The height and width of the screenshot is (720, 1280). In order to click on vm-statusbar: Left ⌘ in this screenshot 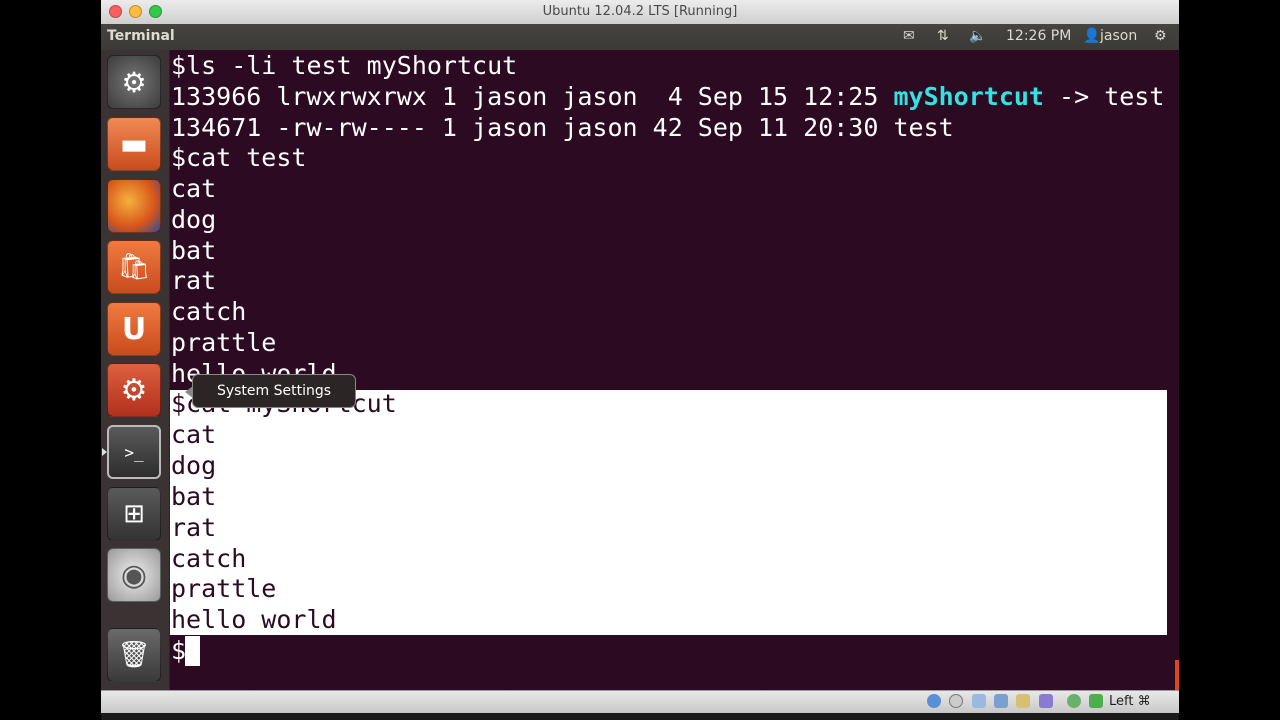, I will do `click(640, 701)`.